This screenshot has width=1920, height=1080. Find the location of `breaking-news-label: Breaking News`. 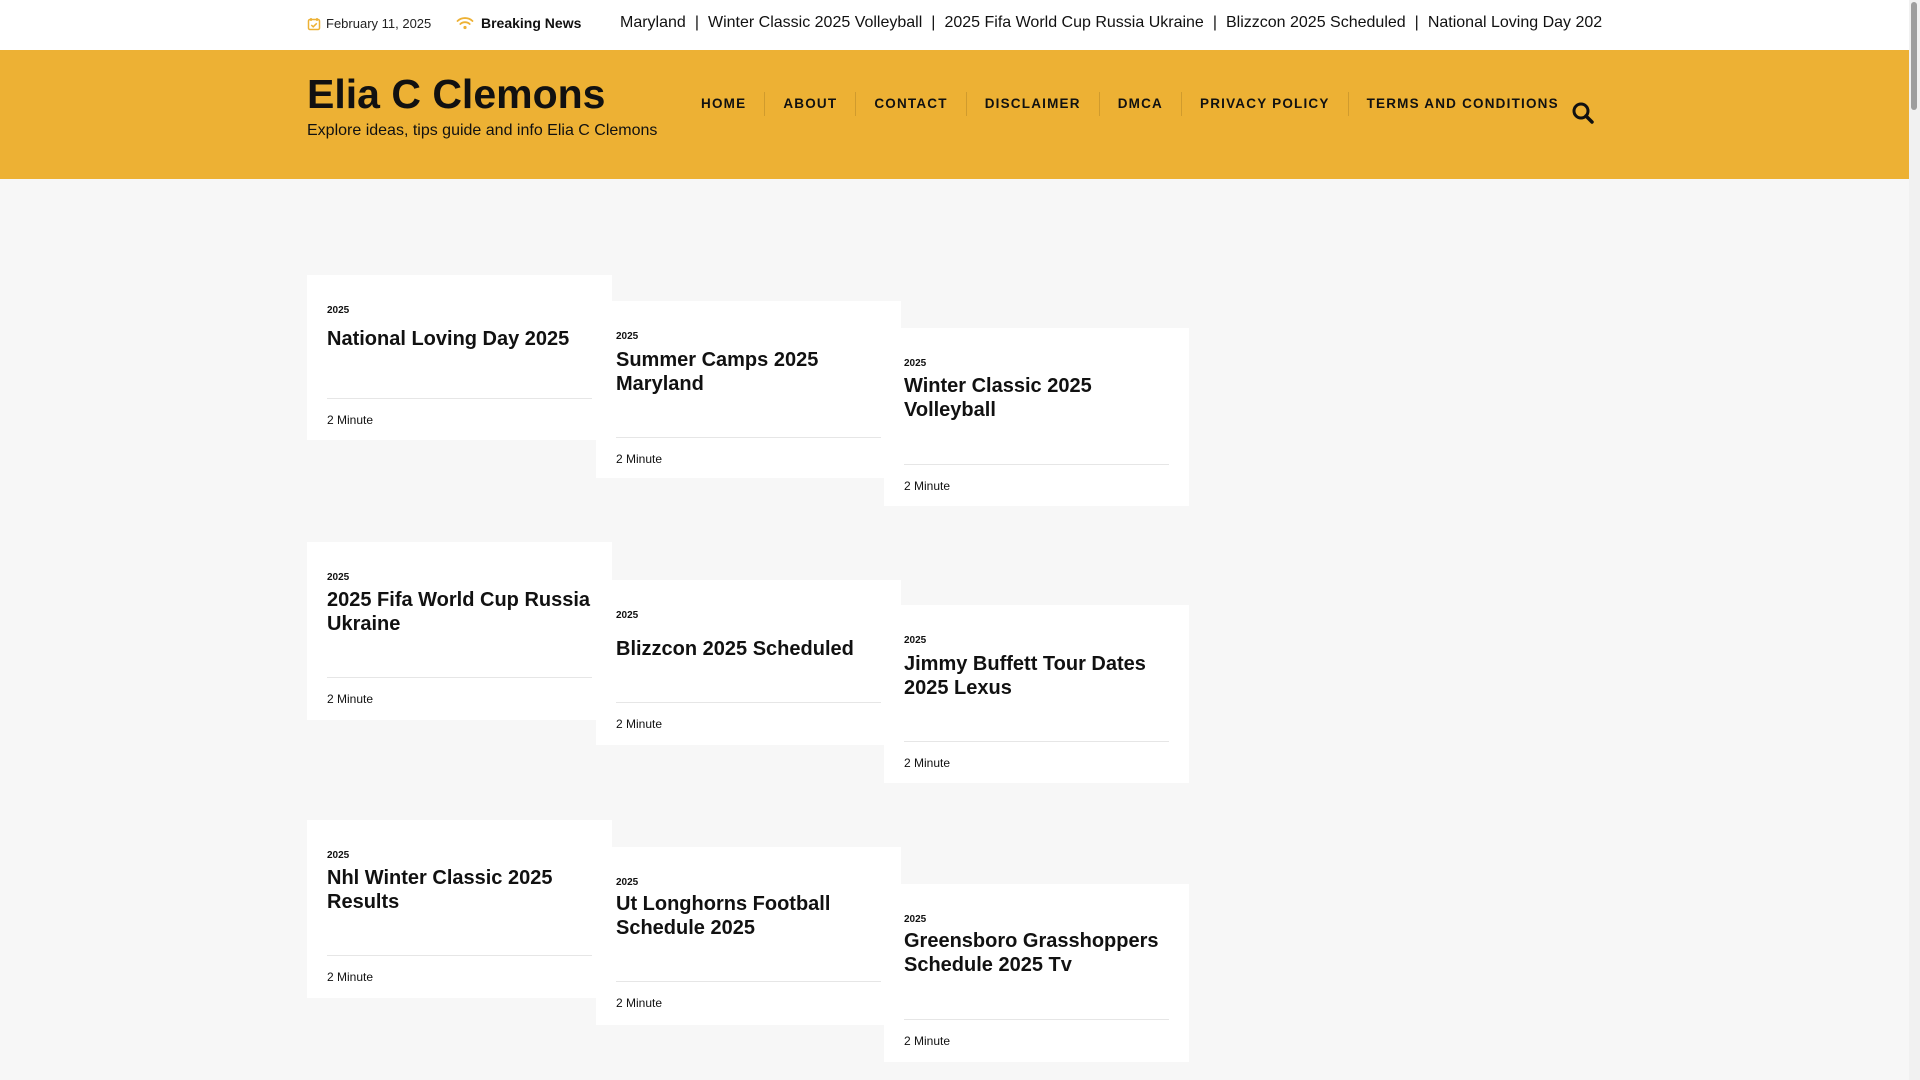

breaking-news-label: Breaking News is located at coordinates (518, 23).